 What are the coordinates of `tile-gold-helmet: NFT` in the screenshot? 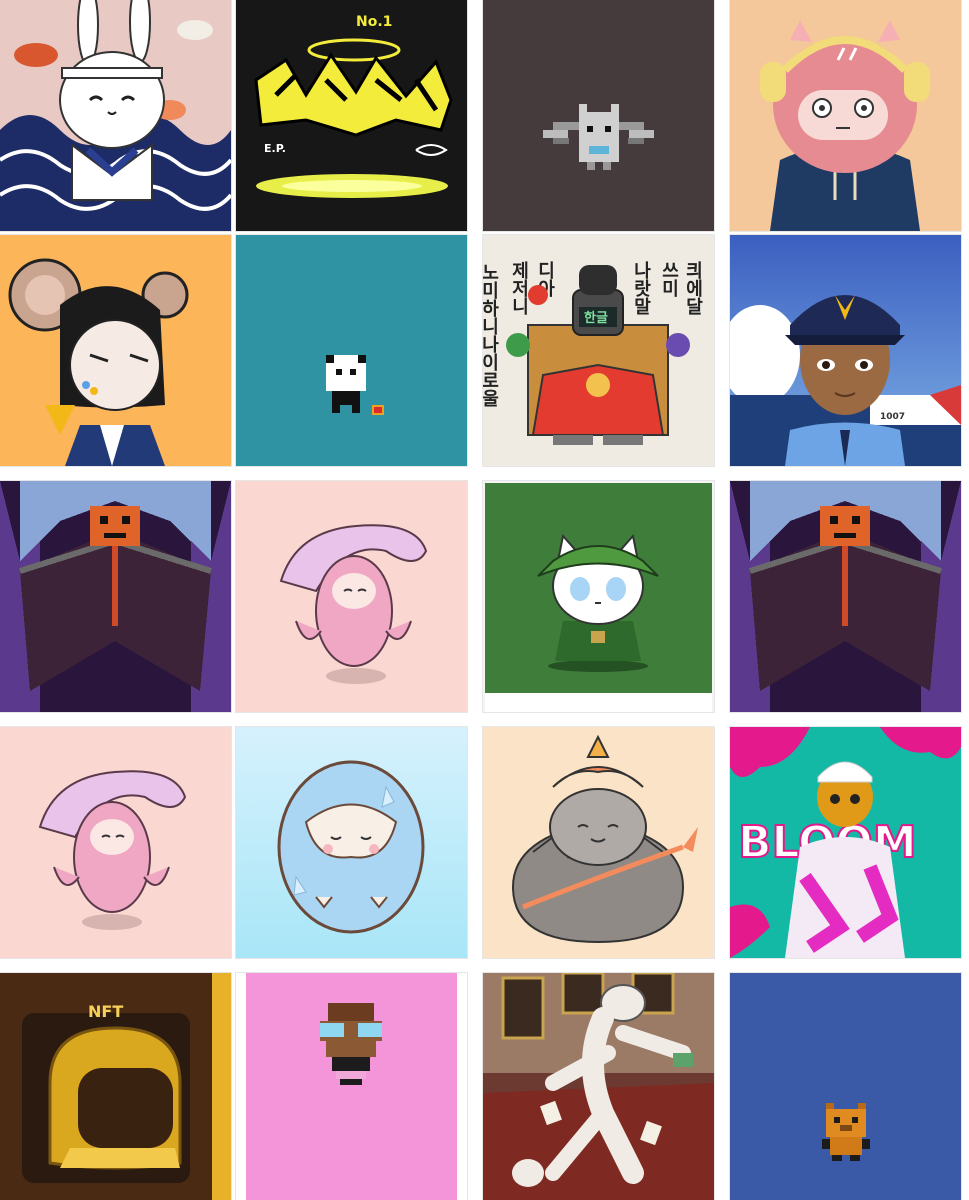 It's located at (115, 1086).